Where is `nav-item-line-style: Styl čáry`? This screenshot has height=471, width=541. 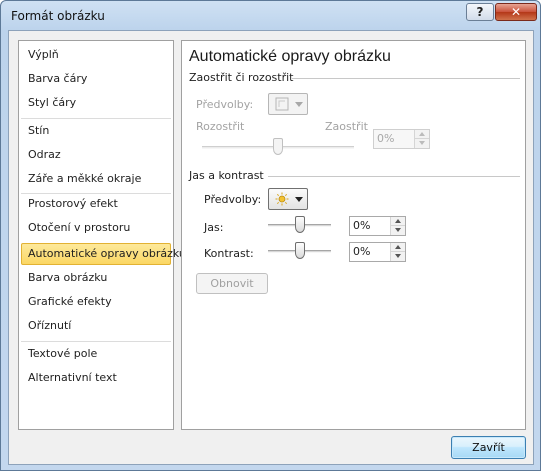
nav-item-line-style: Styl čáry is located at coordinates (96, 103).